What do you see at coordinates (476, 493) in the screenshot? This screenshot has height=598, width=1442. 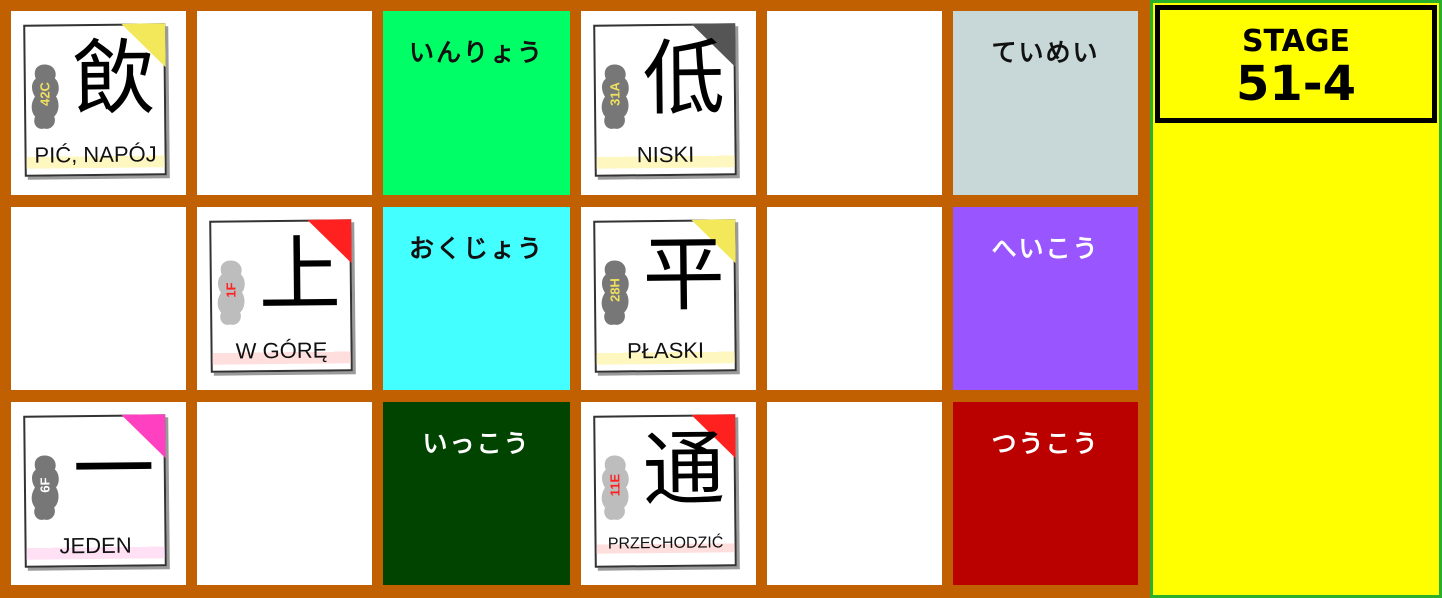 I see `word-tile: いっこう` at bounding box center [476, 493].